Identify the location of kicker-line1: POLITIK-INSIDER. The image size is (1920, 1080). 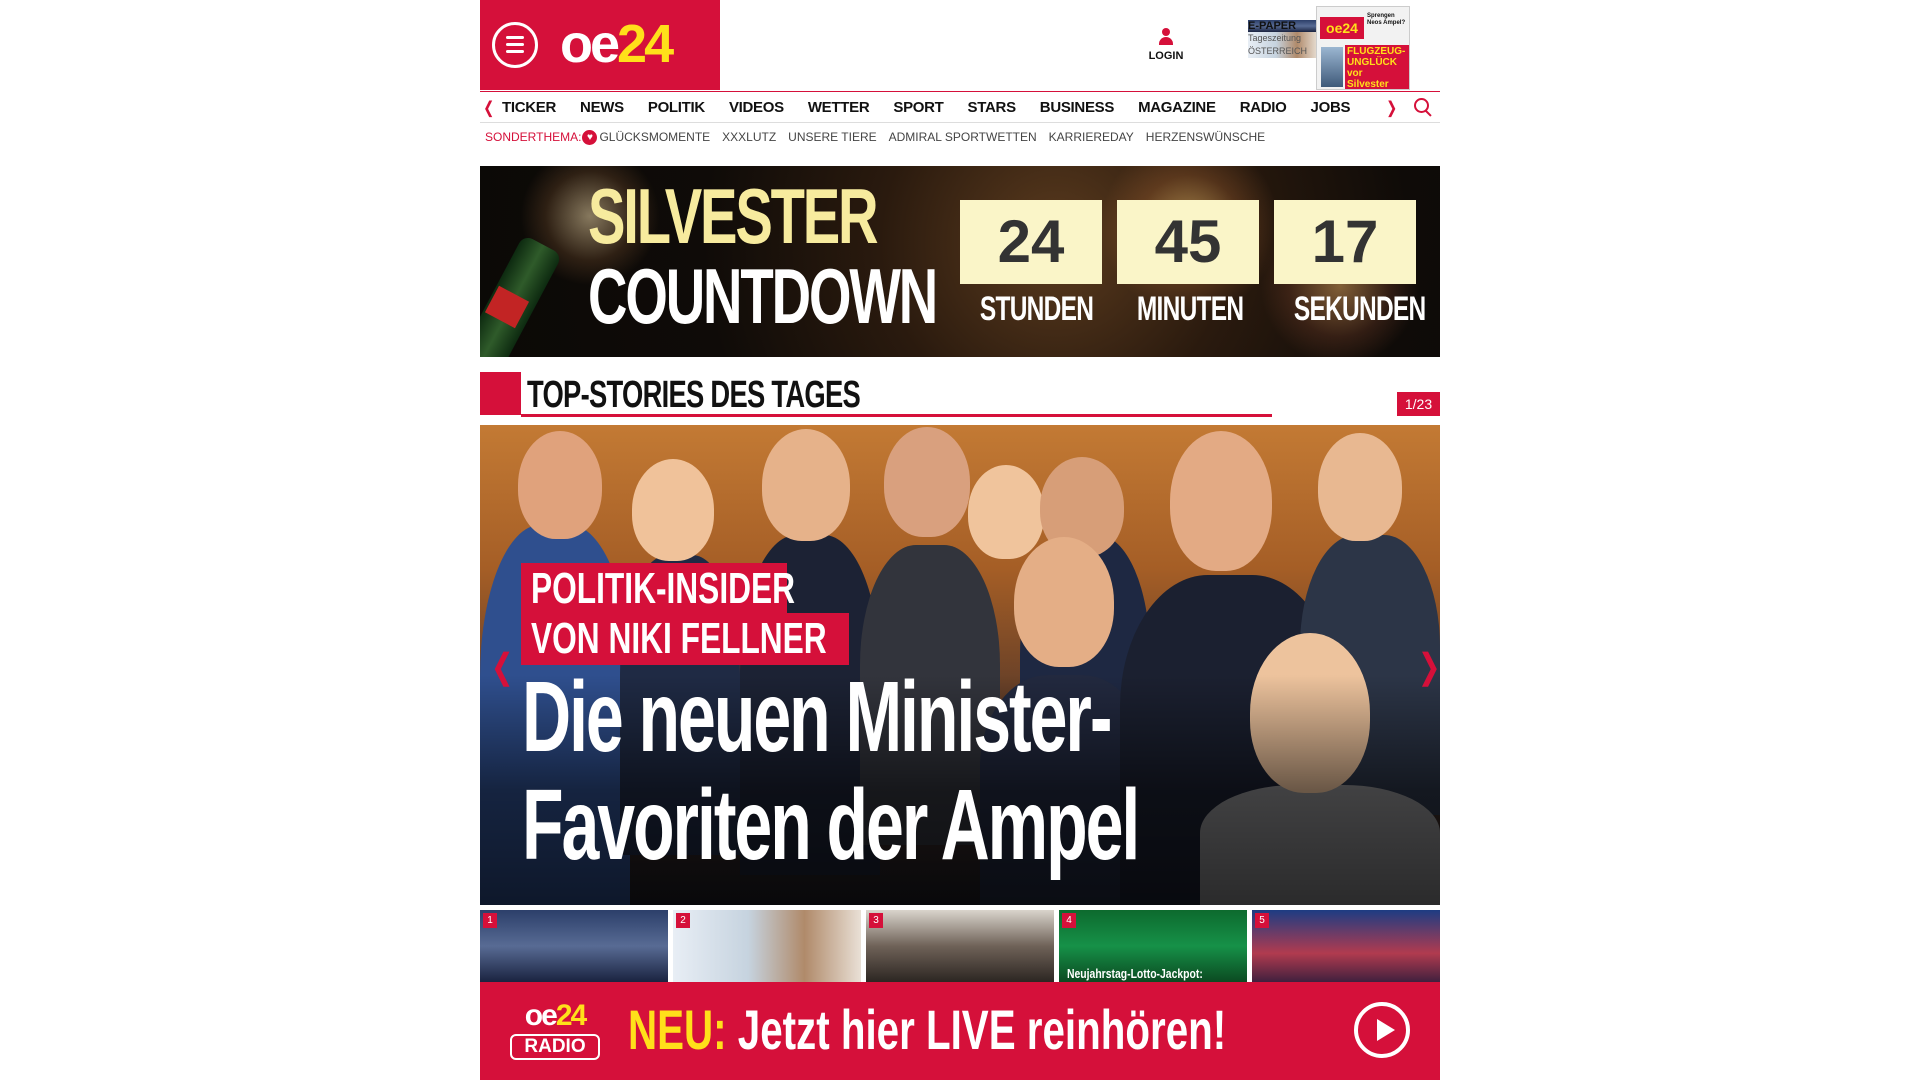
(658, 589).